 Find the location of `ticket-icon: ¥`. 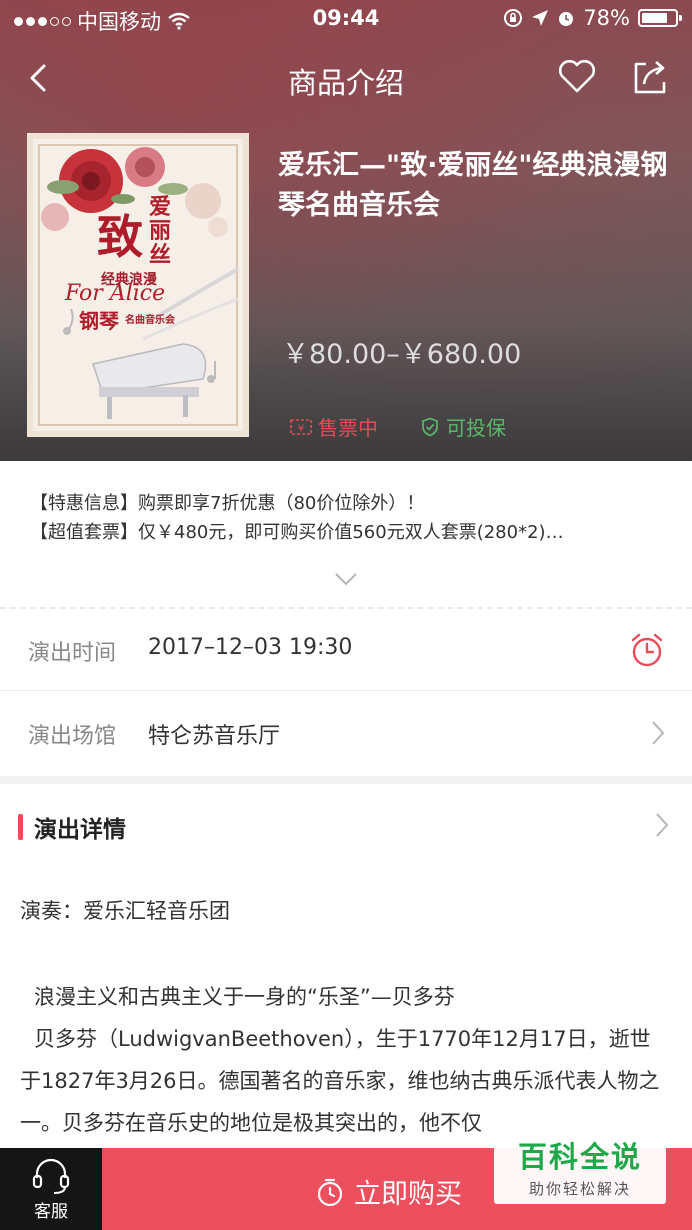

ticket-icon: ¥ is located at coordinates (301, 426).